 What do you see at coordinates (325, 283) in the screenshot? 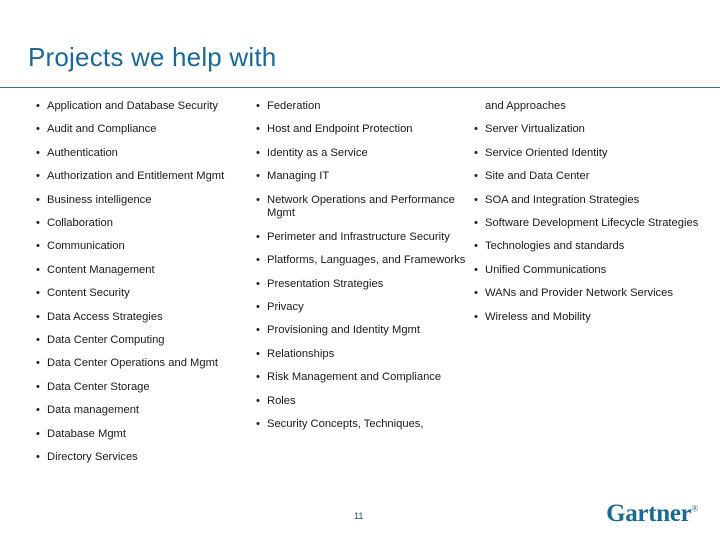
I see `list-item-label: Presentation Strategies` at bounding box center [325, 283].